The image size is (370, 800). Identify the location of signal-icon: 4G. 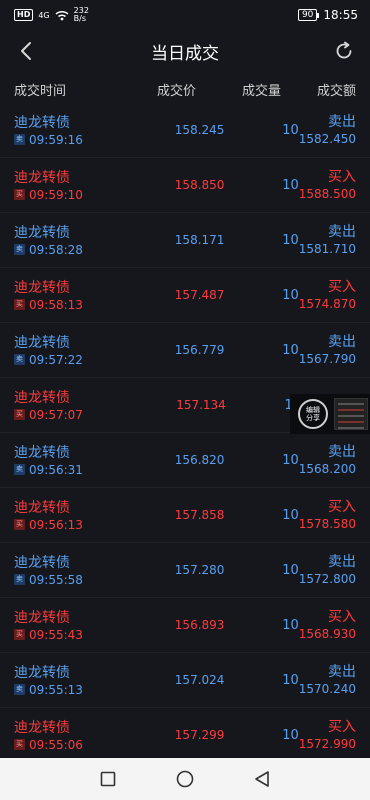
(44, 15).